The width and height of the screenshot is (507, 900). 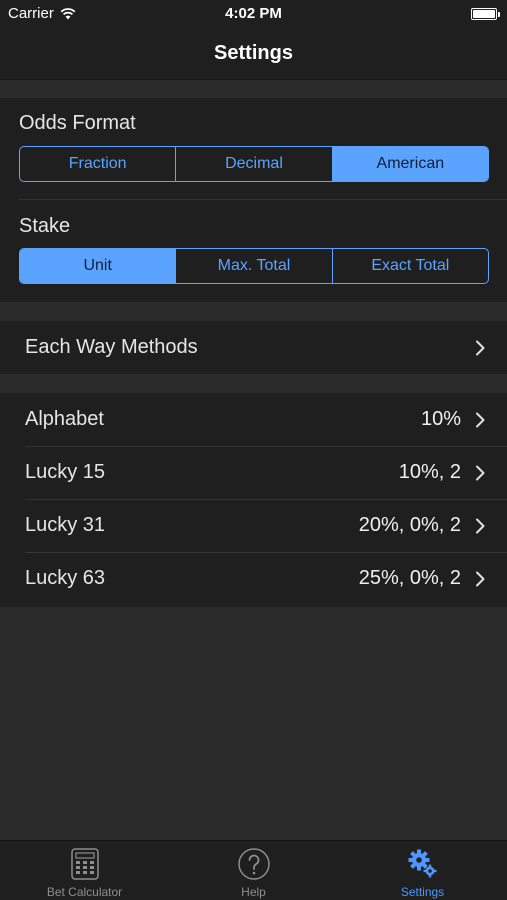 I want to click on tab-label: Bet Calculator, so click(x=84, y=892).